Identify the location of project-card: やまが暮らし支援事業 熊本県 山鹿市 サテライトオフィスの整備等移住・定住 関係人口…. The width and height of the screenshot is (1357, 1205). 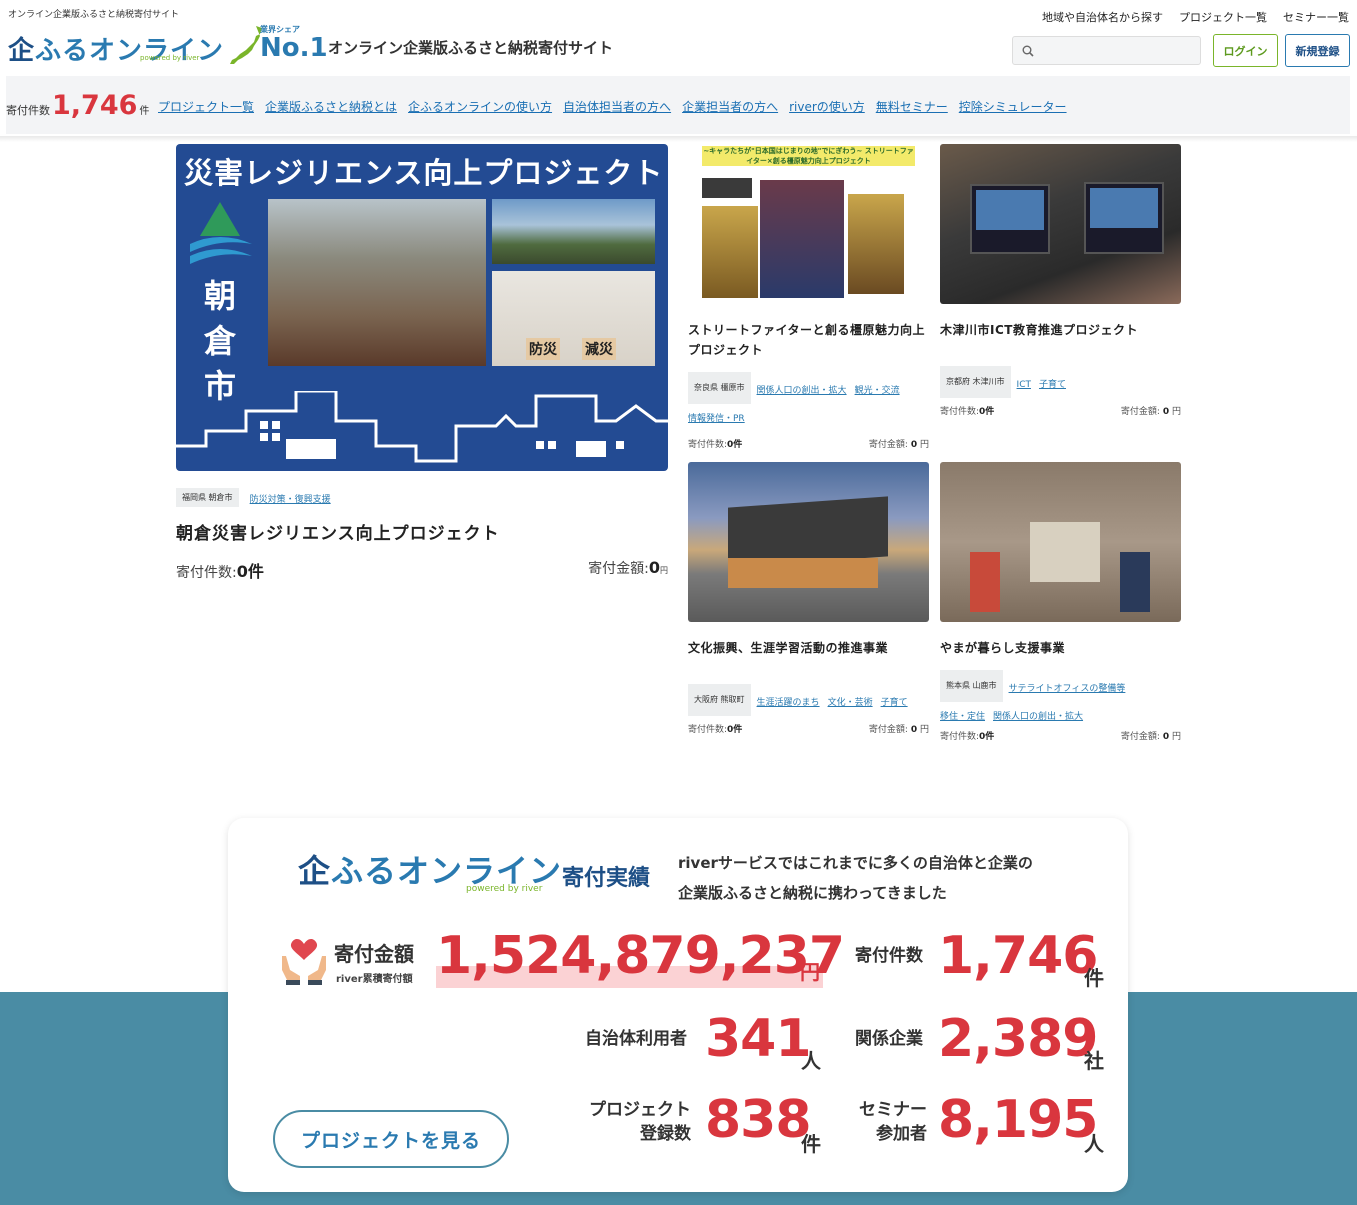
(1060, 602).